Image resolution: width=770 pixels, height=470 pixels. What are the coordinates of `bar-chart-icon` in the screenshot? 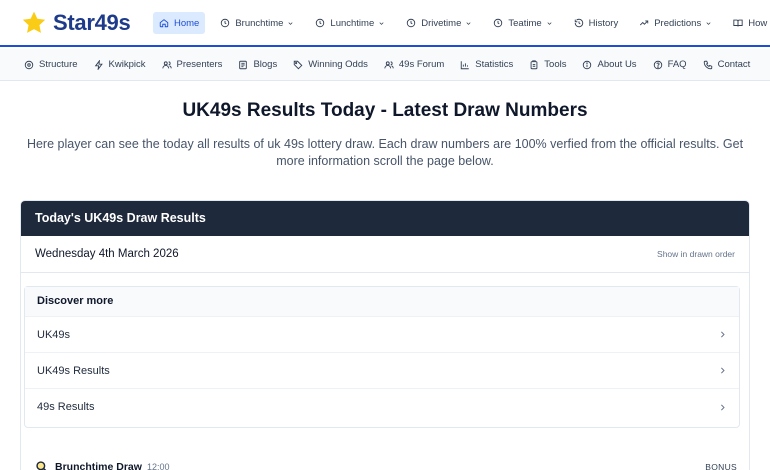 It's located at (465, 64).